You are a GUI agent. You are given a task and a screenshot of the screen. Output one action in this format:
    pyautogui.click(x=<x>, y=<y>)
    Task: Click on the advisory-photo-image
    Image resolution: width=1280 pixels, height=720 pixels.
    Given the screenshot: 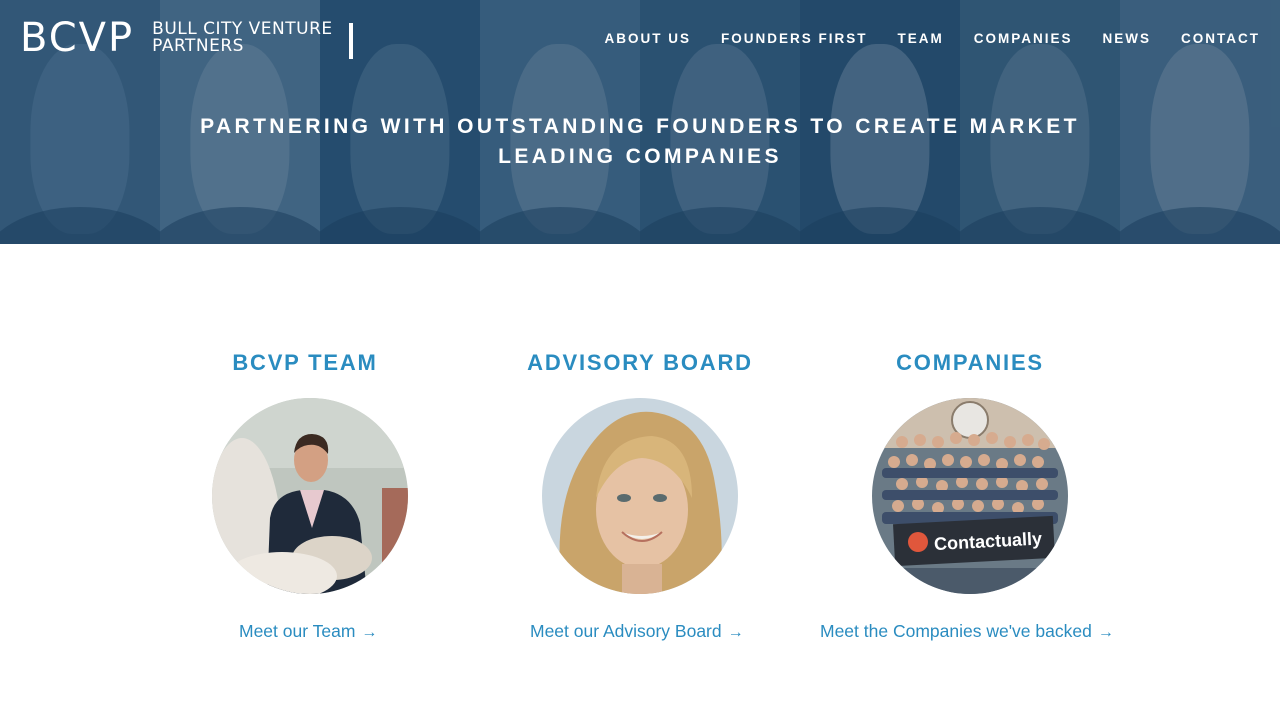 What is the action you would take?
    pyautogui.click(x=640, y=496)
    